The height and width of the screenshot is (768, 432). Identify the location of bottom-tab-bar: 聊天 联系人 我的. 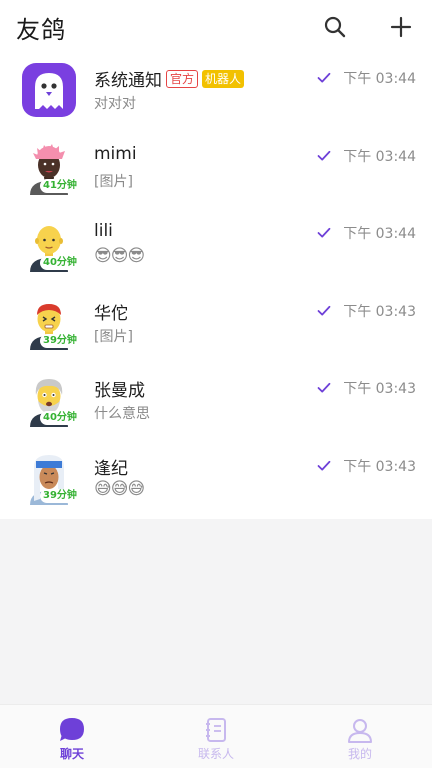
(216, 736).